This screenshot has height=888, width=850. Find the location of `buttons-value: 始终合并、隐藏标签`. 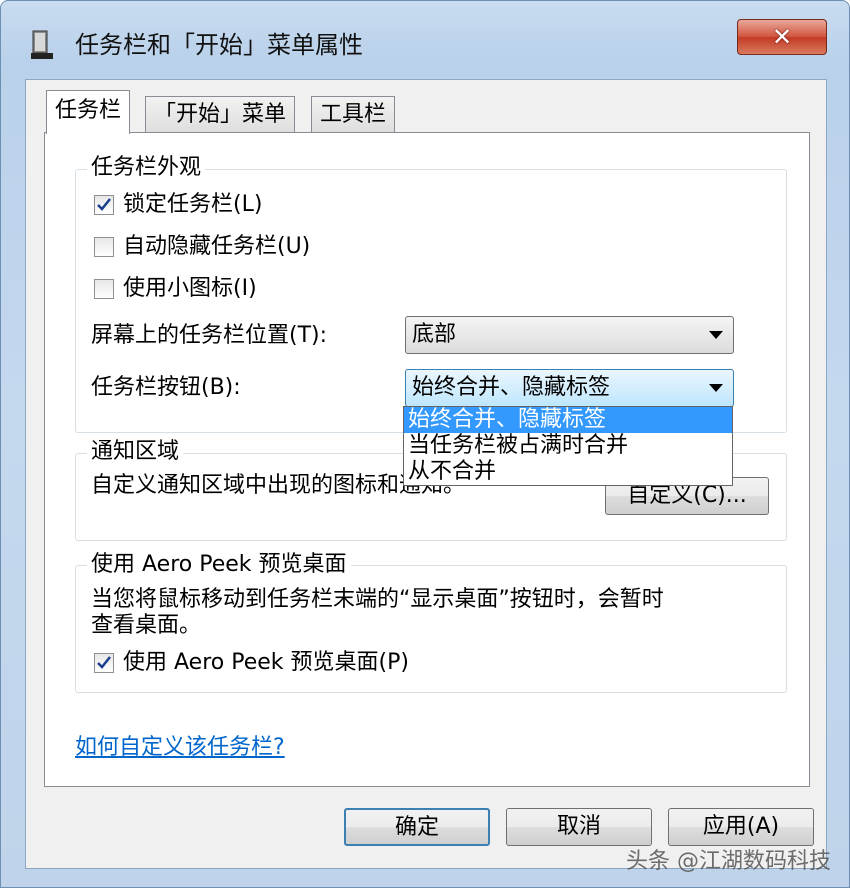

buttons-value: 始终合并、隐藏标签 is located at coordinates (511, 387).